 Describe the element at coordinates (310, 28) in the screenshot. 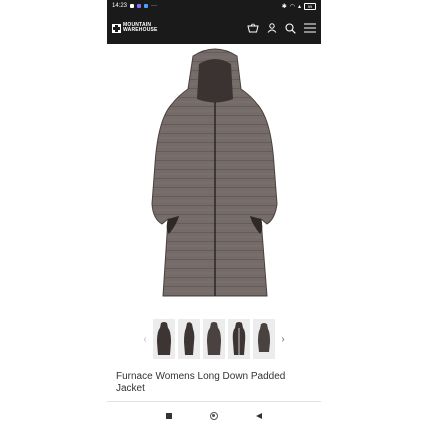

I see `menu-icon` at that location.